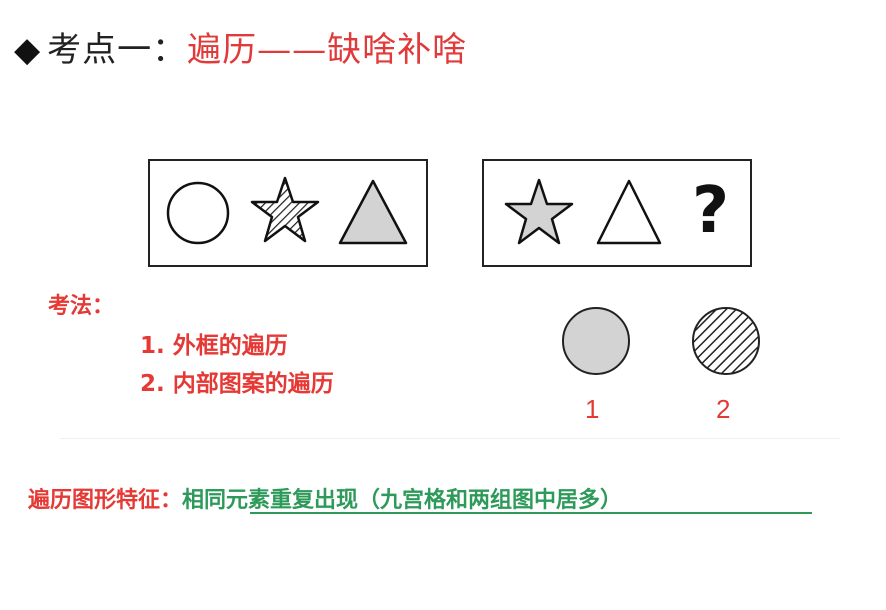 Image resolution: width=886 pixels, height=610 pixels. I want to click on figure-panel-right: ?, so click(617, 213).